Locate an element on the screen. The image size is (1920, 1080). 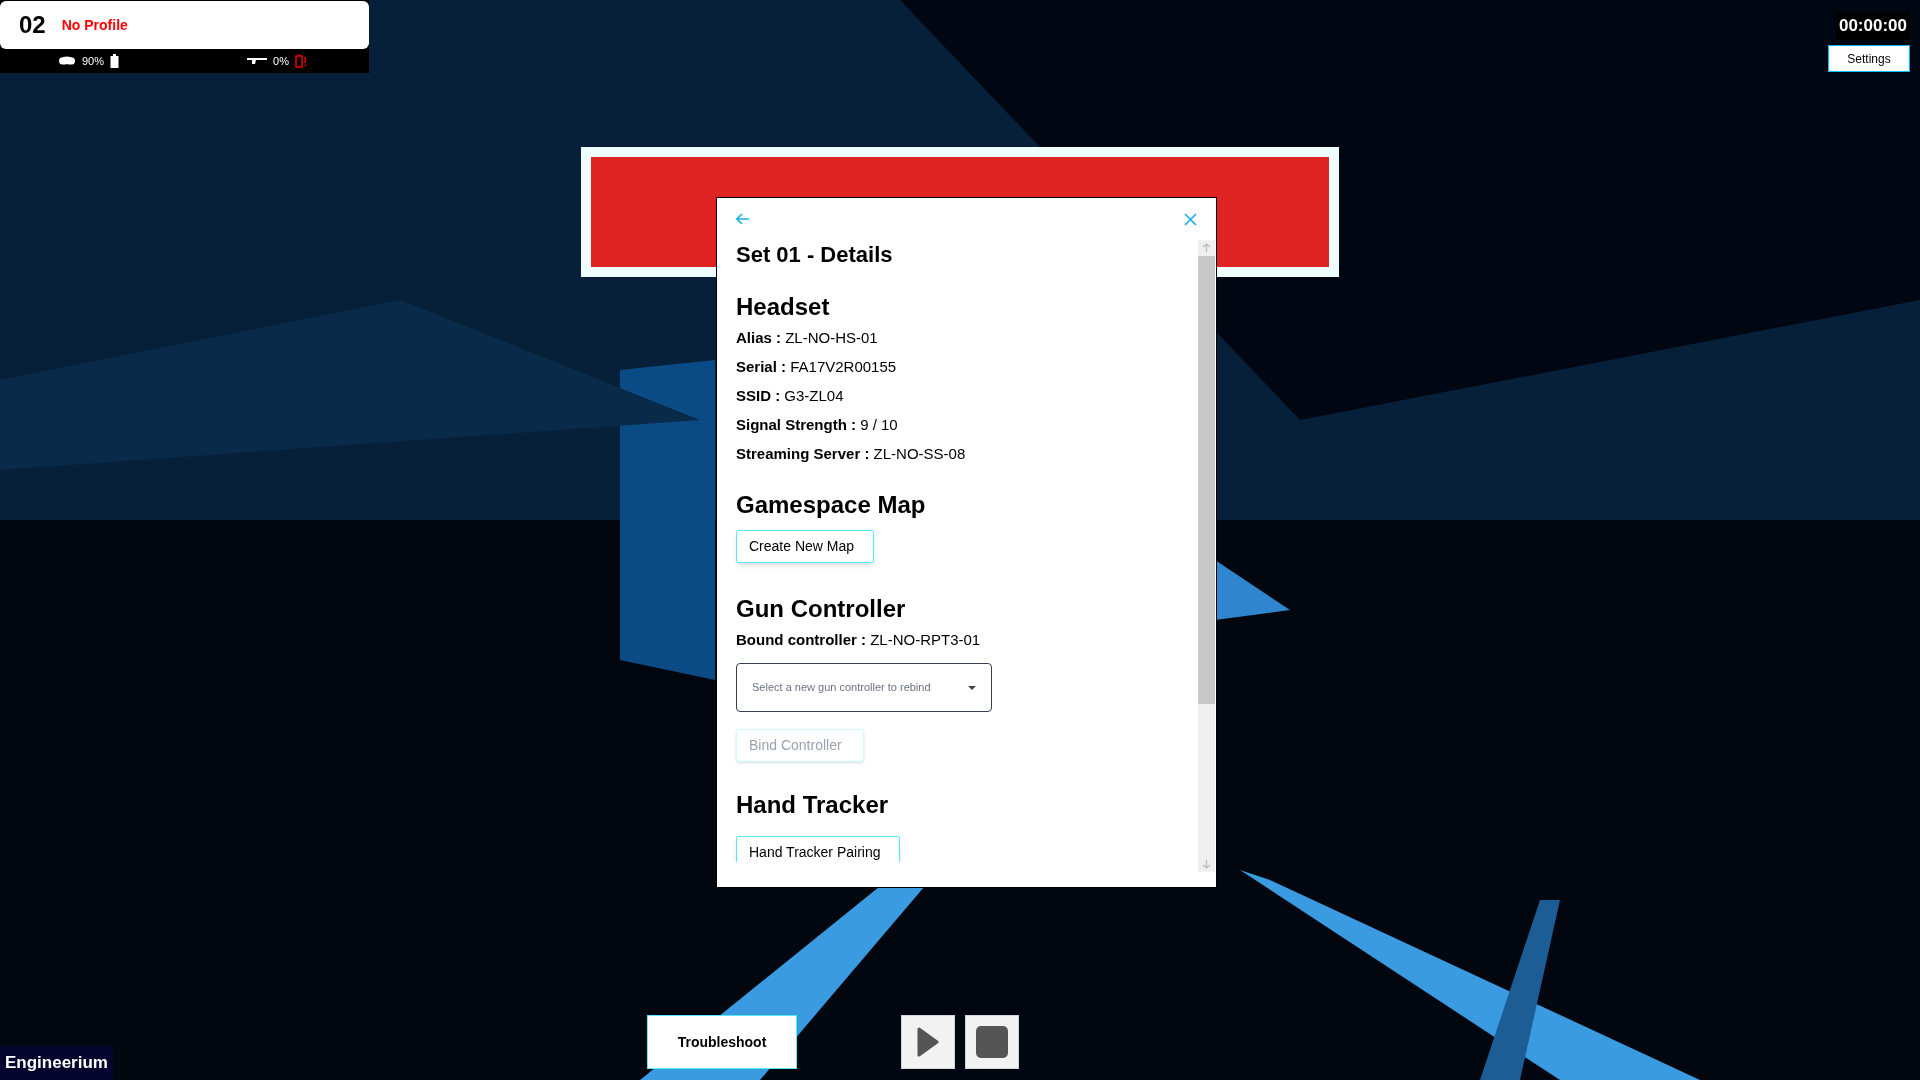
action-button: Hand Tracker Pairing is located at coordinates (818, 849).